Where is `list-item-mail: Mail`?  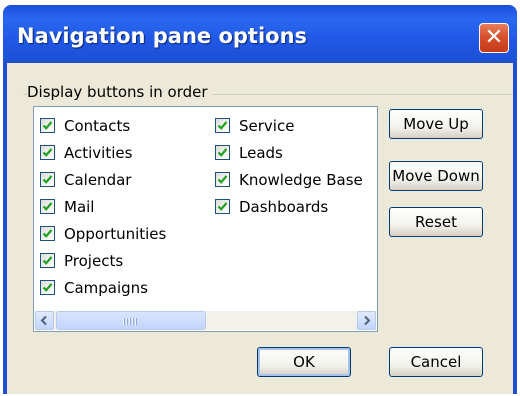 list-item-mail: Mail is located at coordinates (103, 206).